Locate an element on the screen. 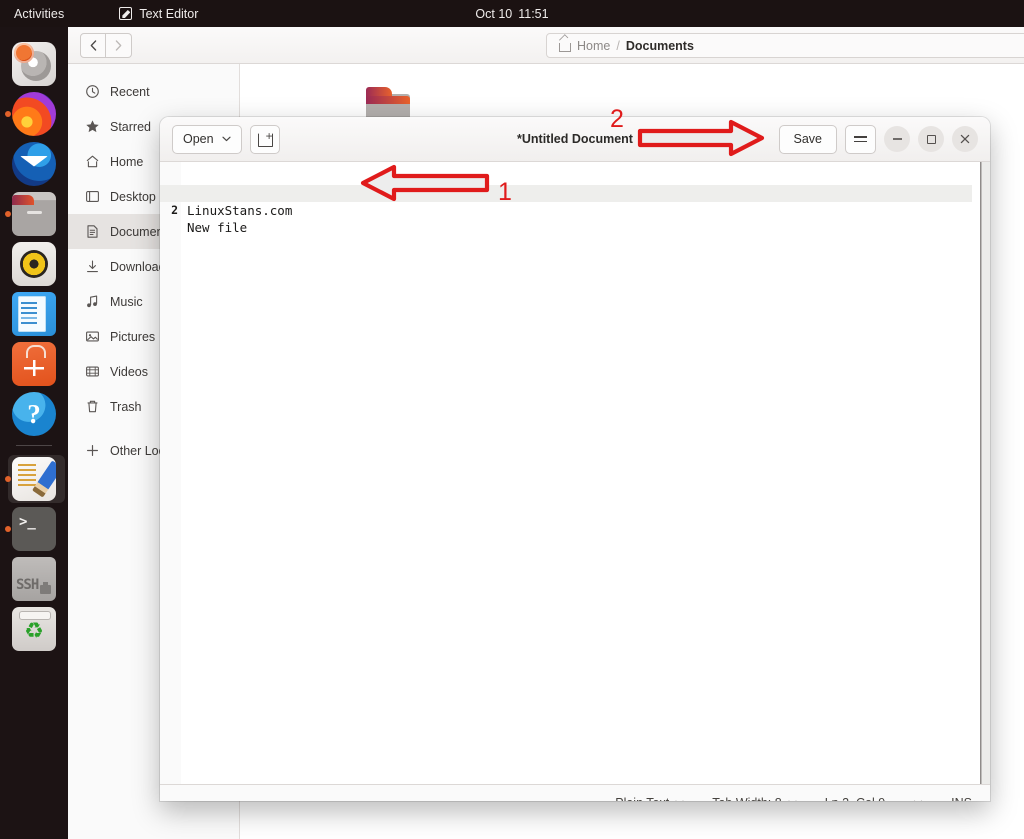 Image resolution: width=1024 pixels, height=839 pixels. clock-time: 11:51 is located at coordinates (533, 13).